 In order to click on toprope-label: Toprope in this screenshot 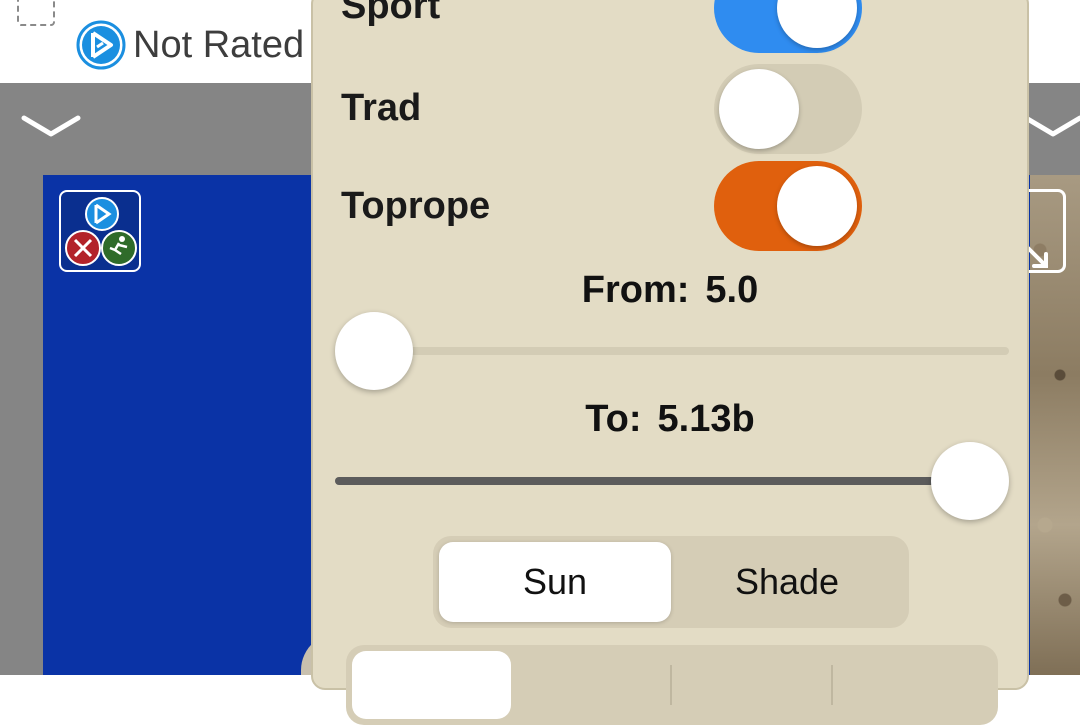, I will do `click(416, 206)`.